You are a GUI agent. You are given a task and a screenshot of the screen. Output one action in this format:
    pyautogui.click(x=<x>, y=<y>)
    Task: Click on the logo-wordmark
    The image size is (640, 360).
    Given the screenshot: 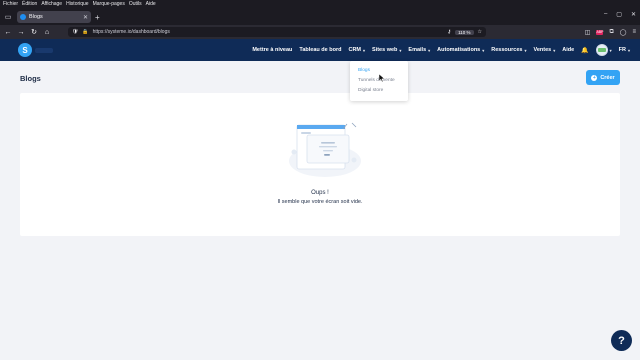 What is the action you would take?
    pyautogui.click(x=44, y=50)
    